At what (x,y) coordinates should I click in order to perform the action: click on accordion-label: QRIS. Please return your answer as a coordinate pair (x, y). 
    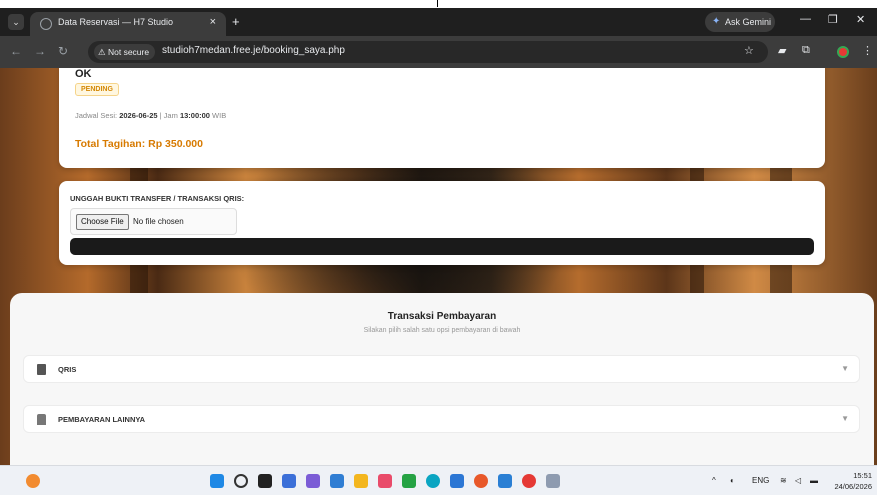
    Looking at the image, I should click on (67, 369).